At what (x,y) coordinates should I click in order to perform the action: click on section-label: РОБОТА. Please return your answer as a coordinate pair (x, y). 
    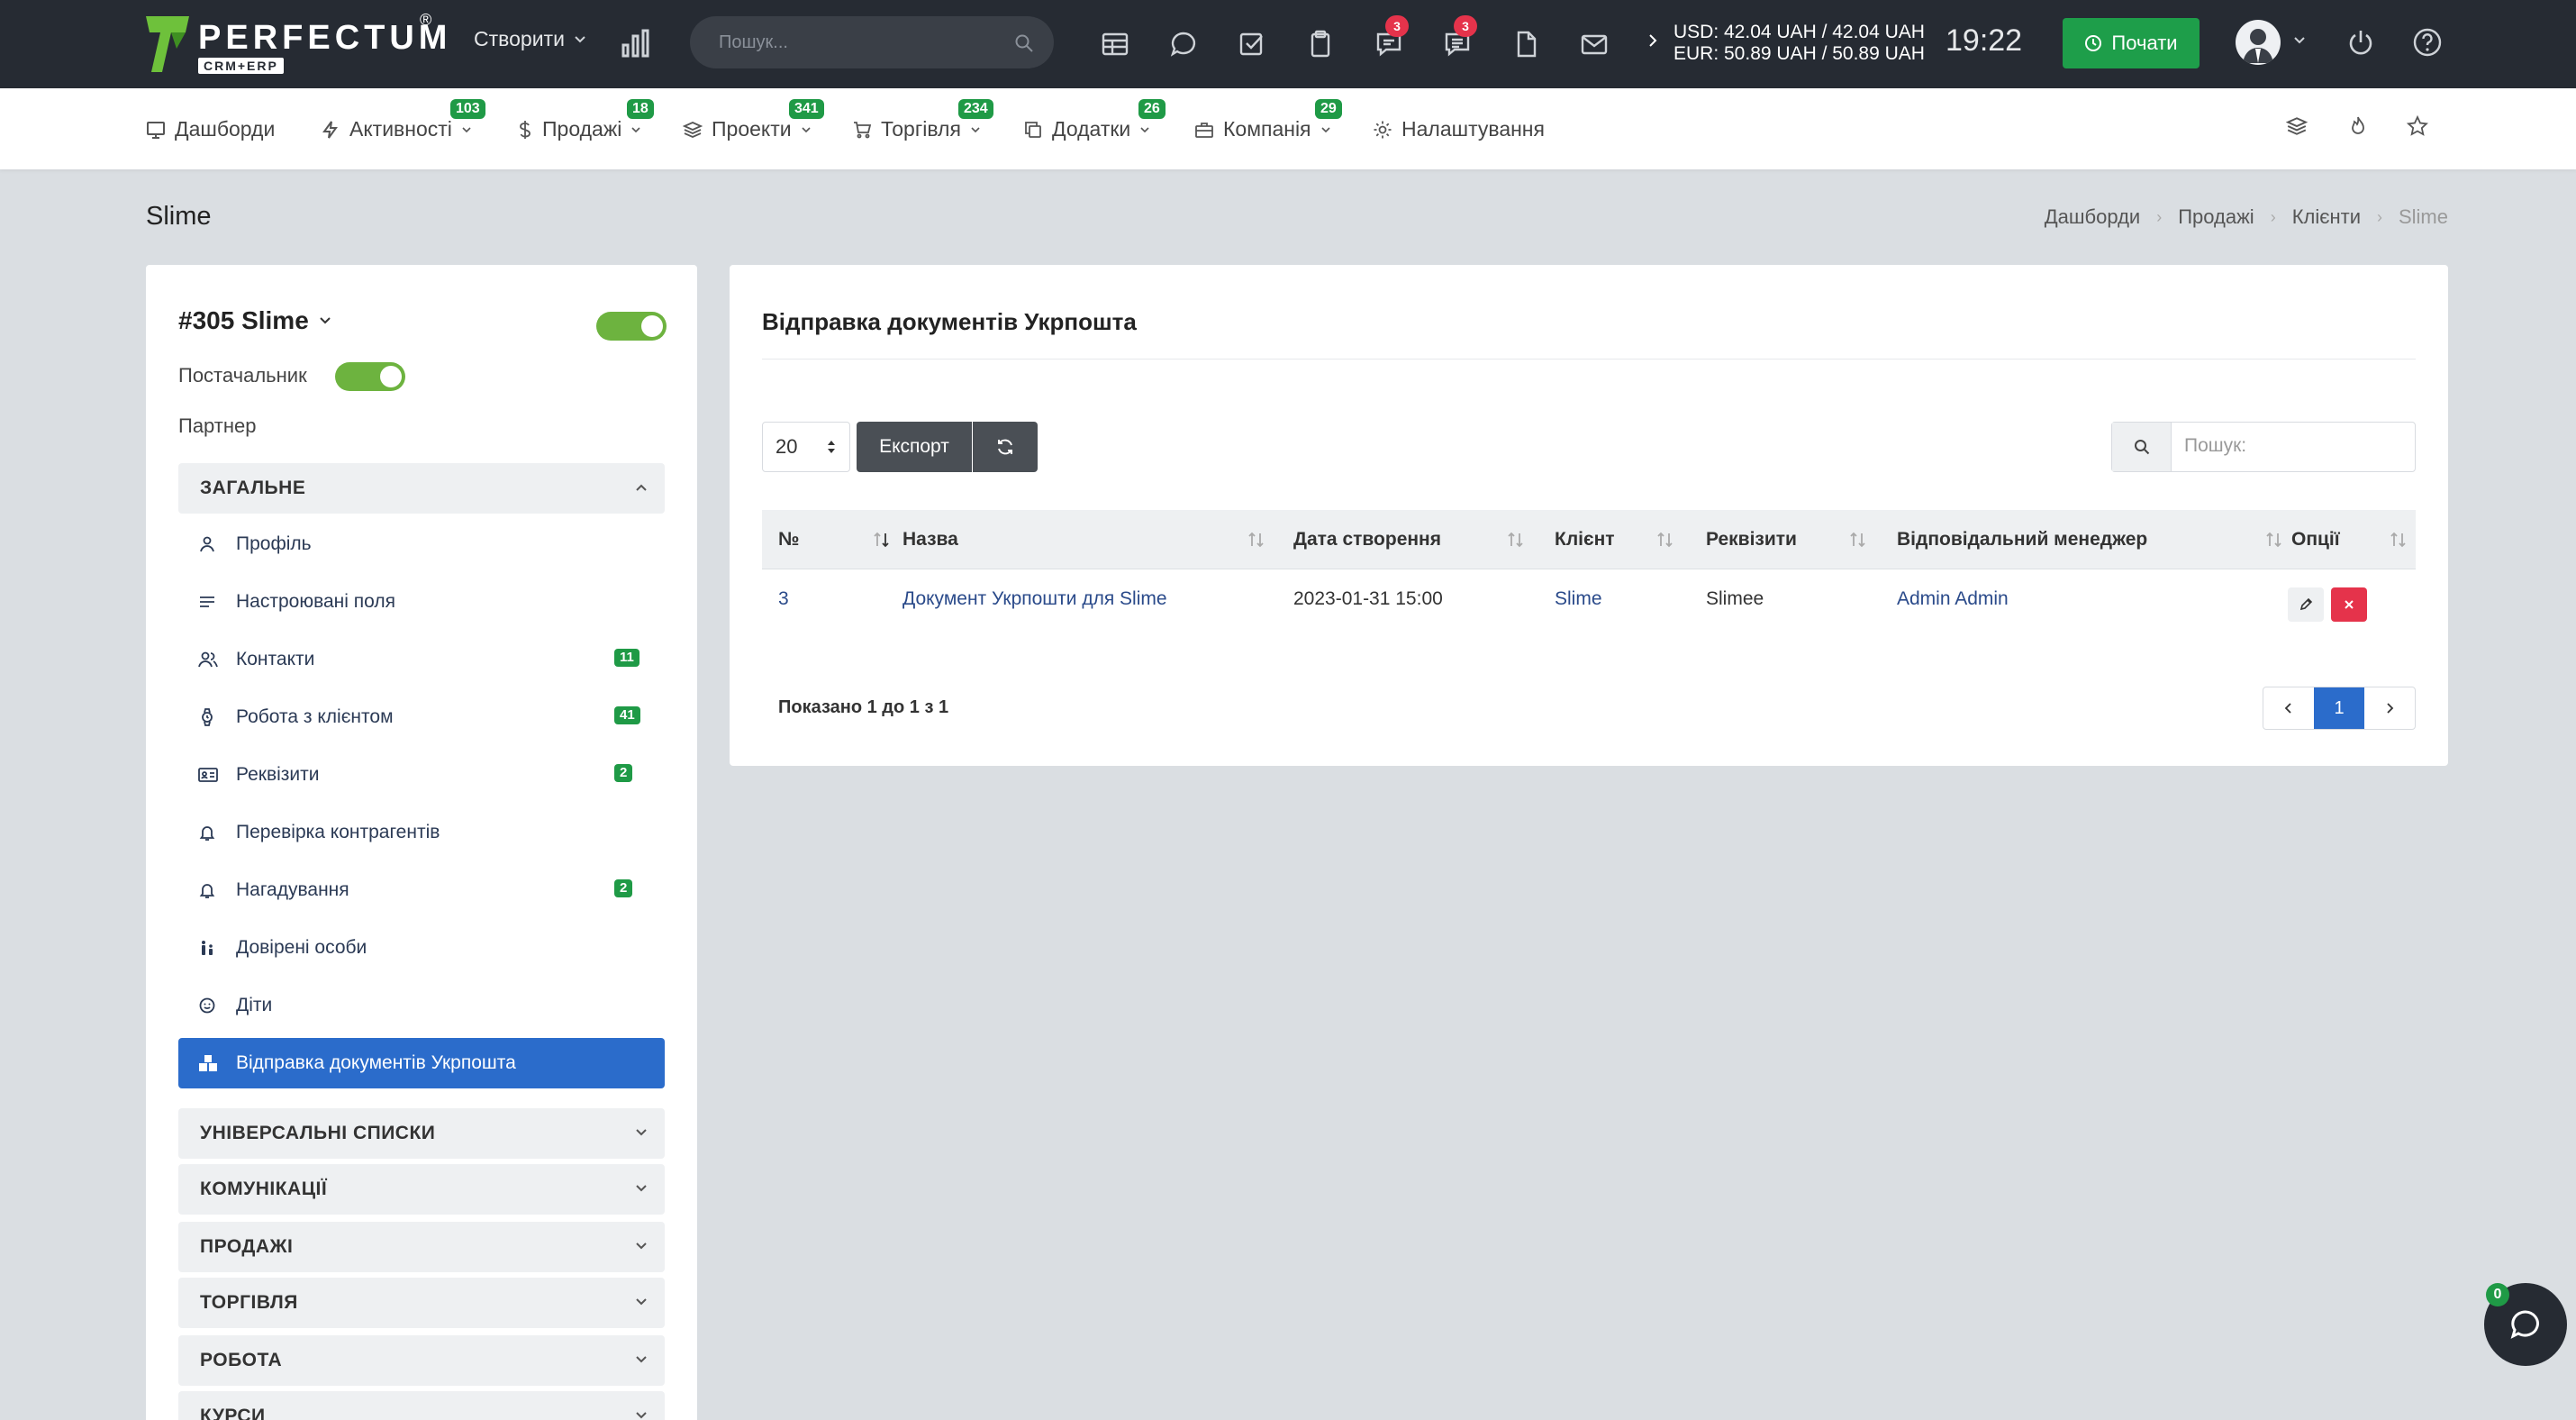
    Looking at the image, I should click on (241, 1360).